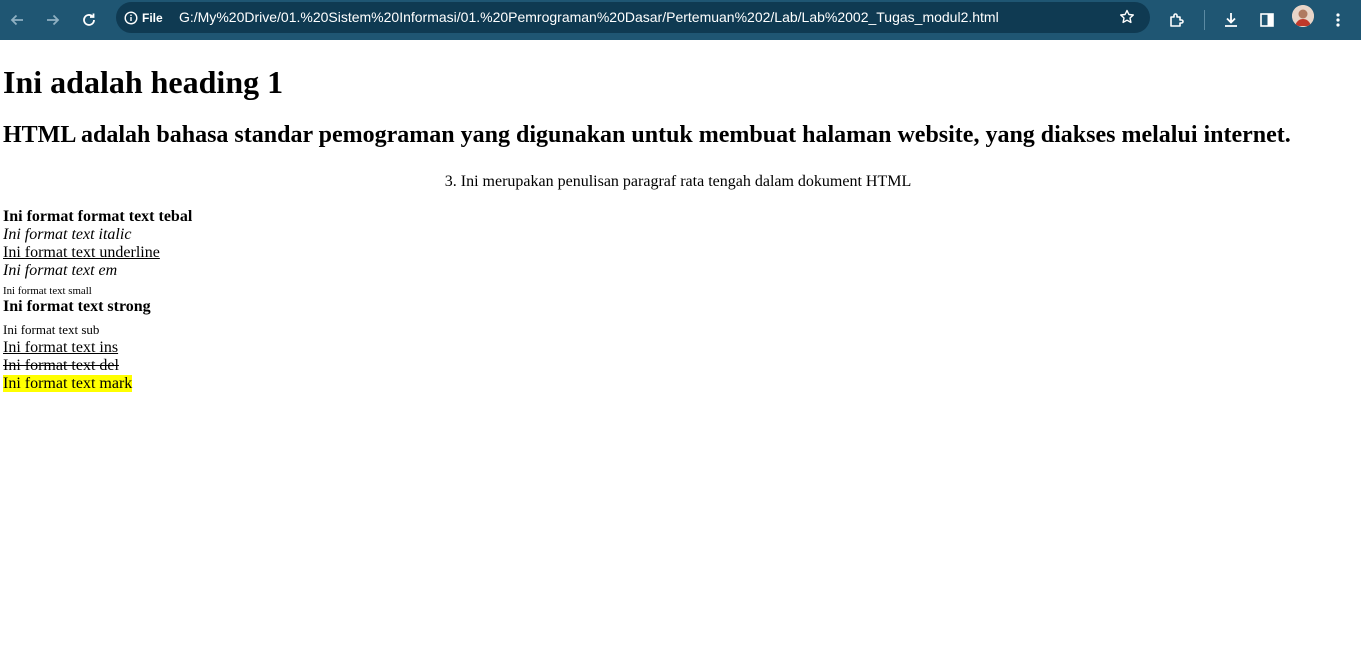 The image size is (1361, 671). Describe the element at coordinates (47, 291) in the screenshot. I see `small-text: Ini format text small` at that location.